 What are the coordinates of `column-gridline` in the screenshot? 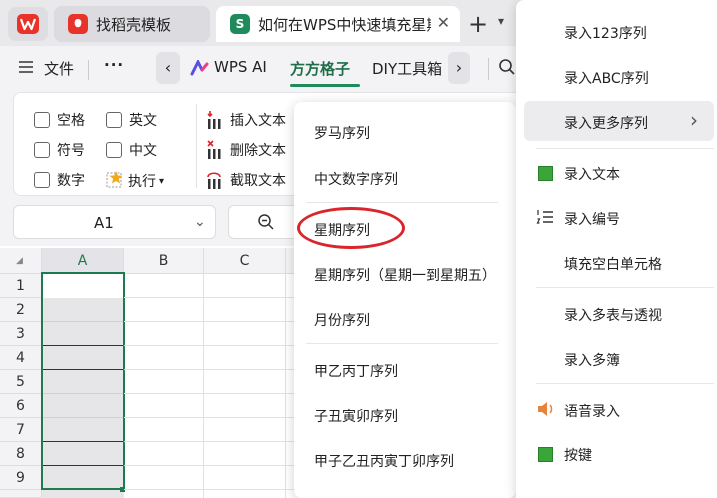 It's located at (285, 386).